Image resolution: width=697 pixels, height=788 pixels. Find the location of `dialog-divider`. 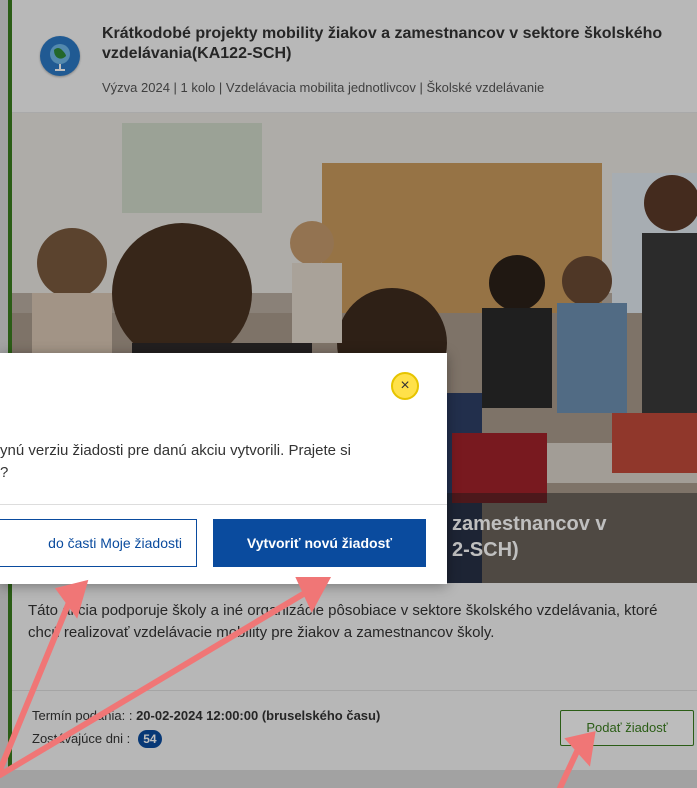

dialog-divider is located at coordinates (223, 504).